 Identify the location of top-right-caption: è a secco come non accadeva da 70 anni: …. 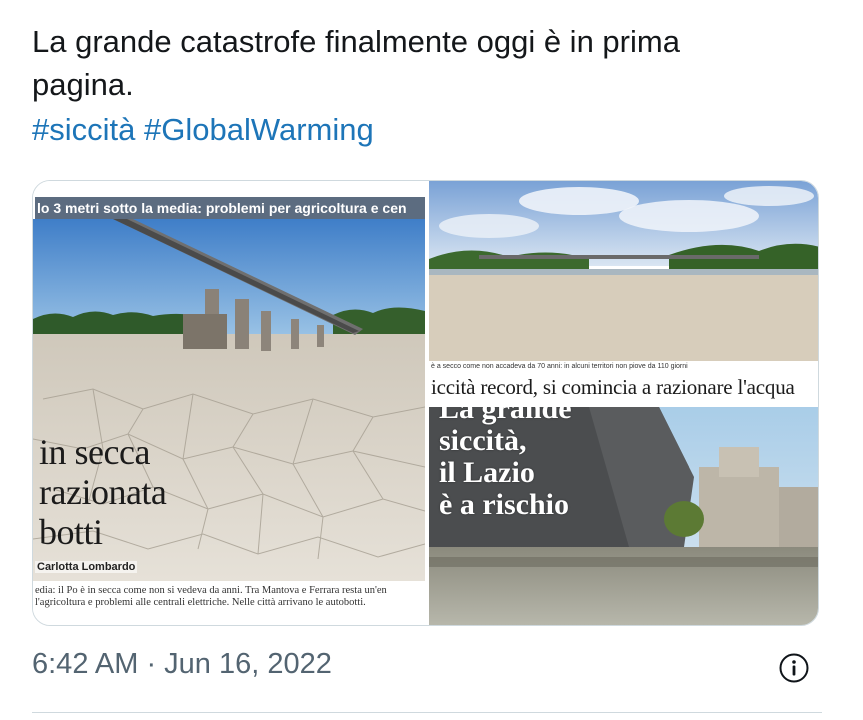
(559, 366).